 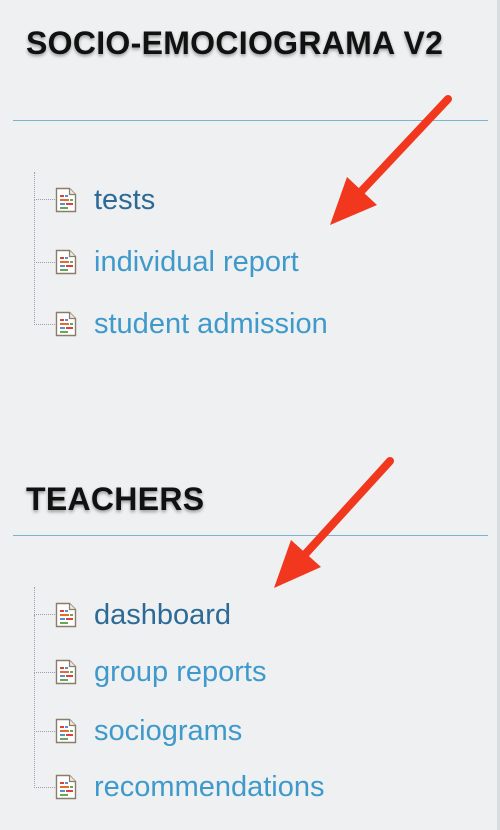 I want to click on individual-report-link: individual report, so click(x=196, y=262).